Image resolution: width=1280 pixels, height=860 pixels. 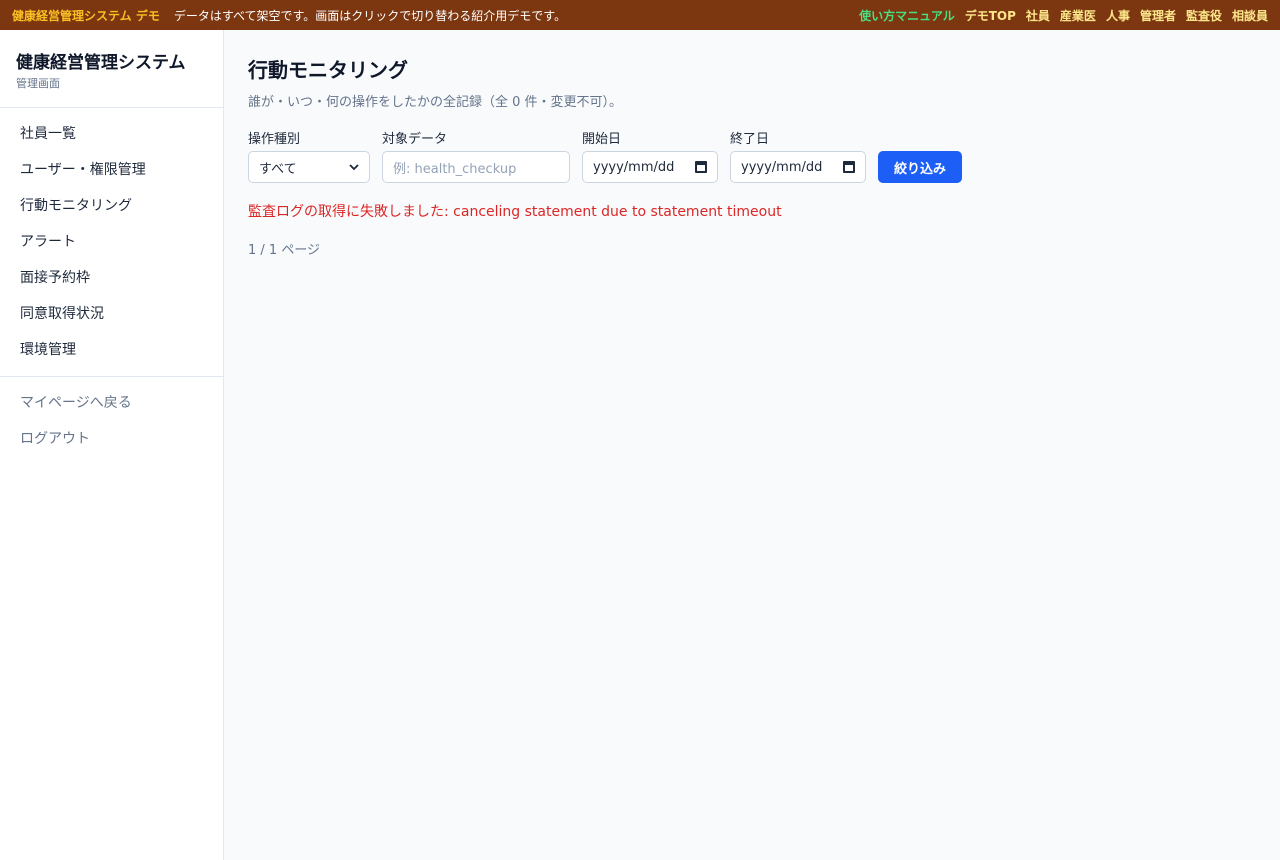 I want to click on target-input: 例: health_checkup, so click(x=476, y=167).